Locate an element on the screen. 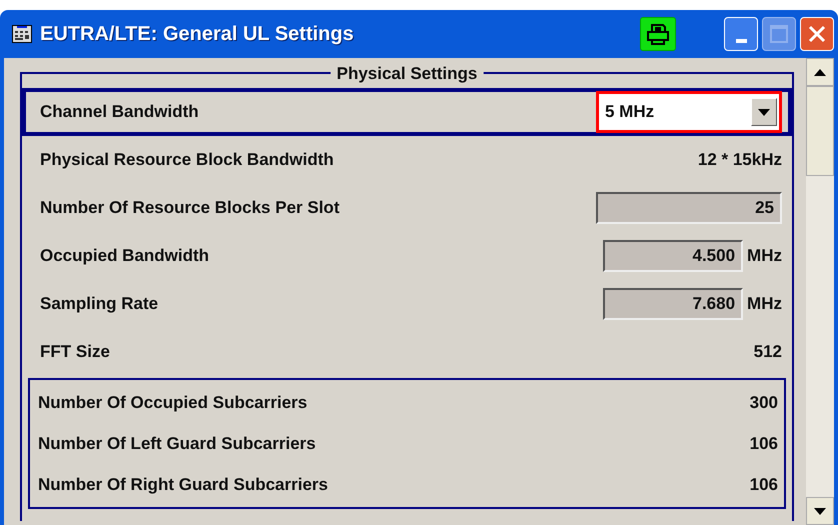  close-button is located at coordinates (817, 34).